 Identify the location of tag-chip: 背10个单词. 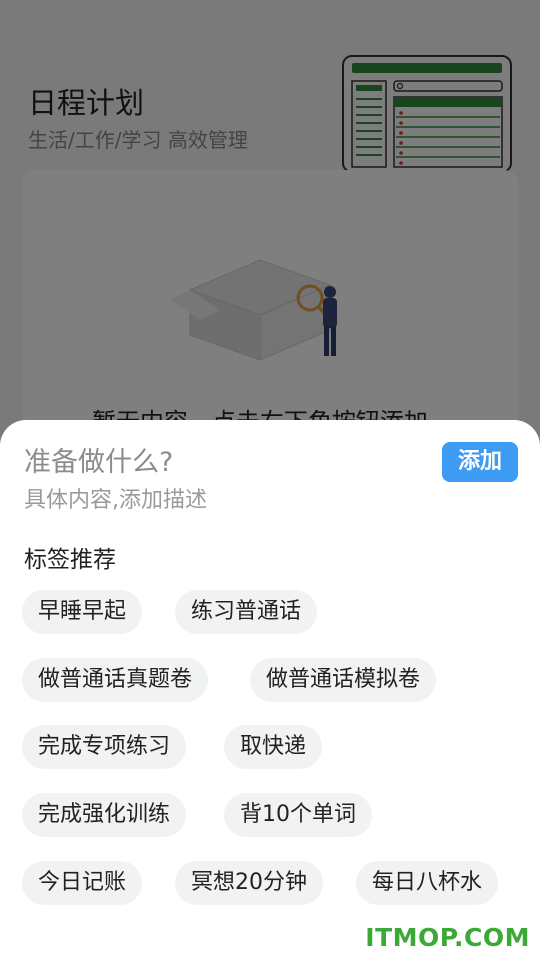
(298, 815).